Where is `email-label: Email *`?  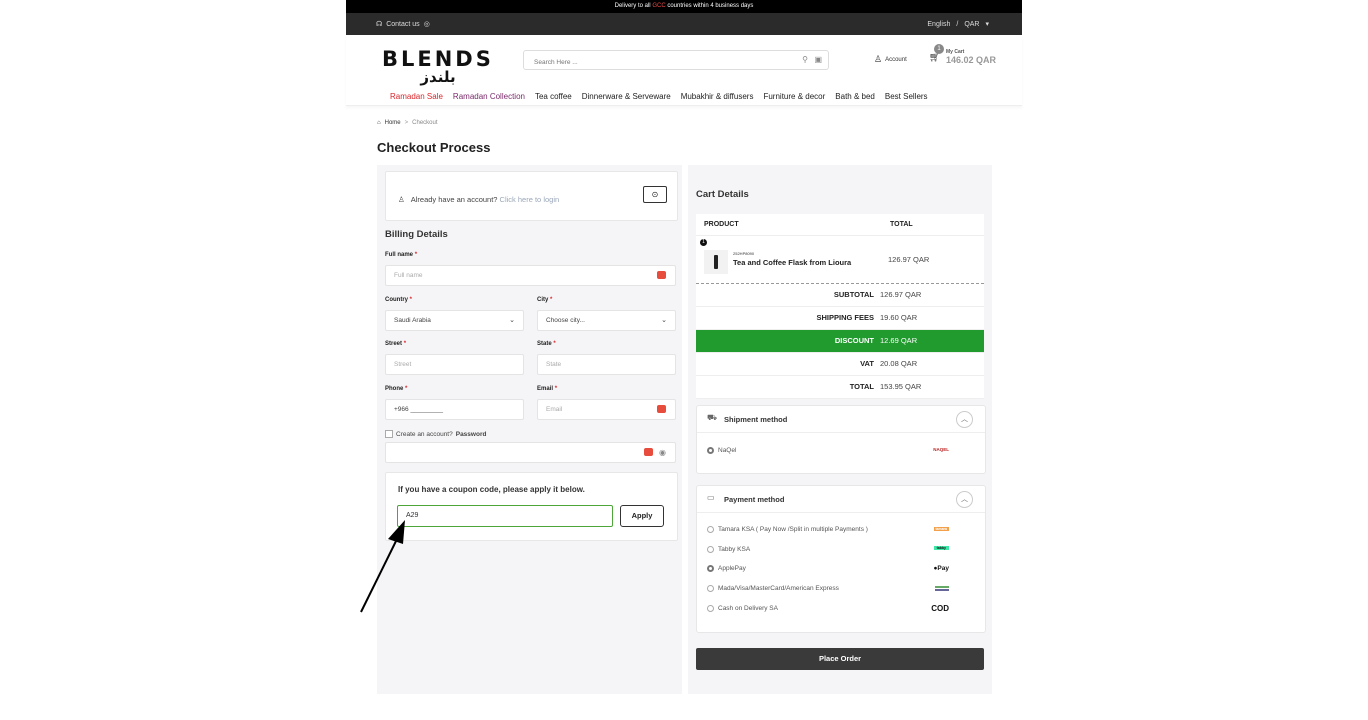 email-label: Email * is located at coordinates (547, 389).